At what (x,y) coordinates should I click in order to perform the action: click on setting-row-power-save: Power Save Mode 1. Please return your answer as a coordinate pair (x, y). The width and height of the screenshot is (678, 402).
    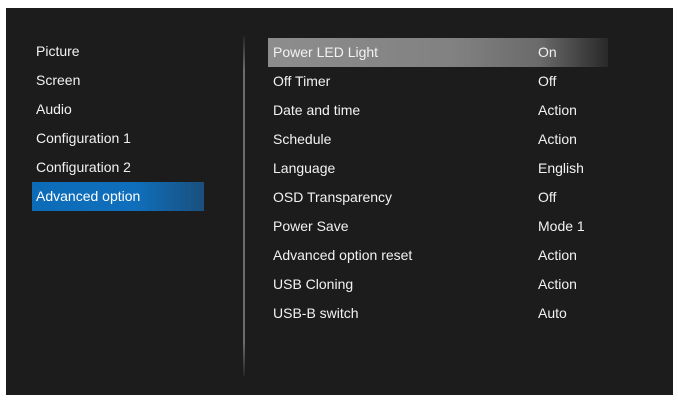
    Looking at the image, I should click on (438, 226).